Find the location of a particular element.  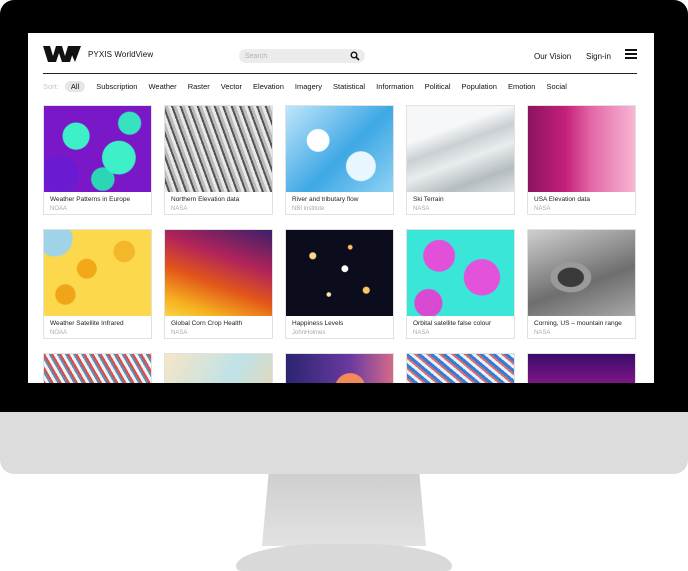

filter-statistical: Statistical is located at coordinates (349, 86).